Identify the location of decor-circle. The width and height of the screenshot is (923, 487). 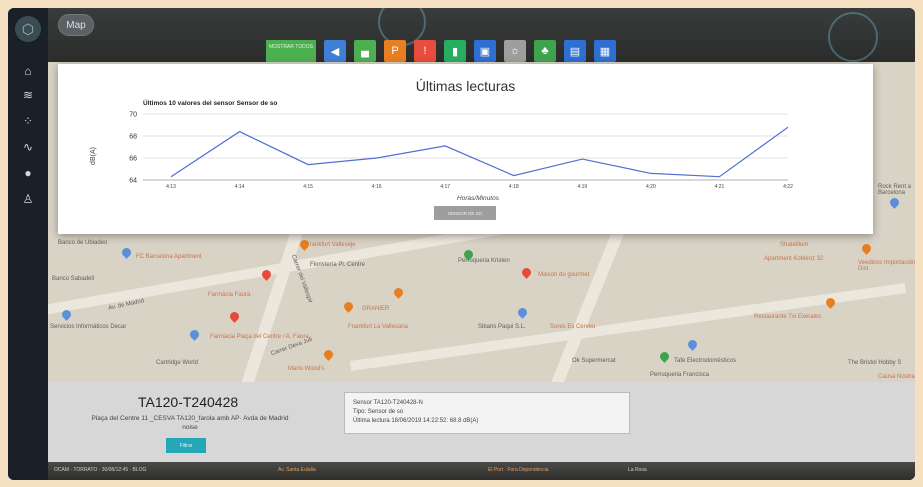
(853, 37).